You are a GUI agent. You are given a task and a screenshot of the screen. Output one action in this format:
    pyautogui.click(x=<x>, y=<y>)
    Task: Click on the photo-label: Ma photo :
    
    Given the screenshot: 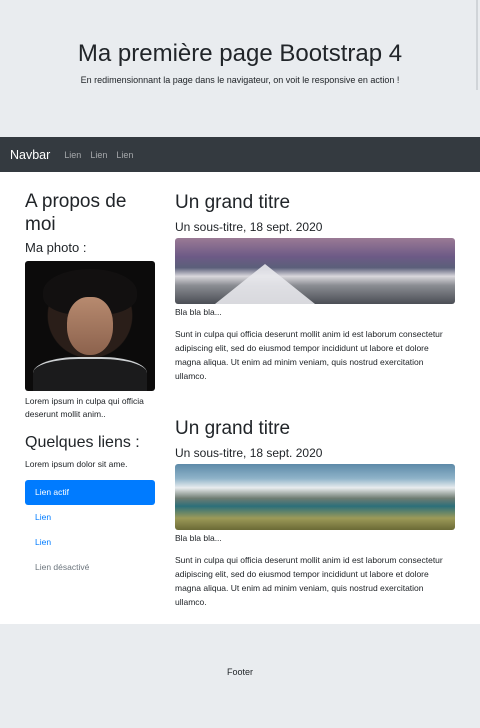 What is the action you would take?
    pyautogui.click(x=56, y=247)
    